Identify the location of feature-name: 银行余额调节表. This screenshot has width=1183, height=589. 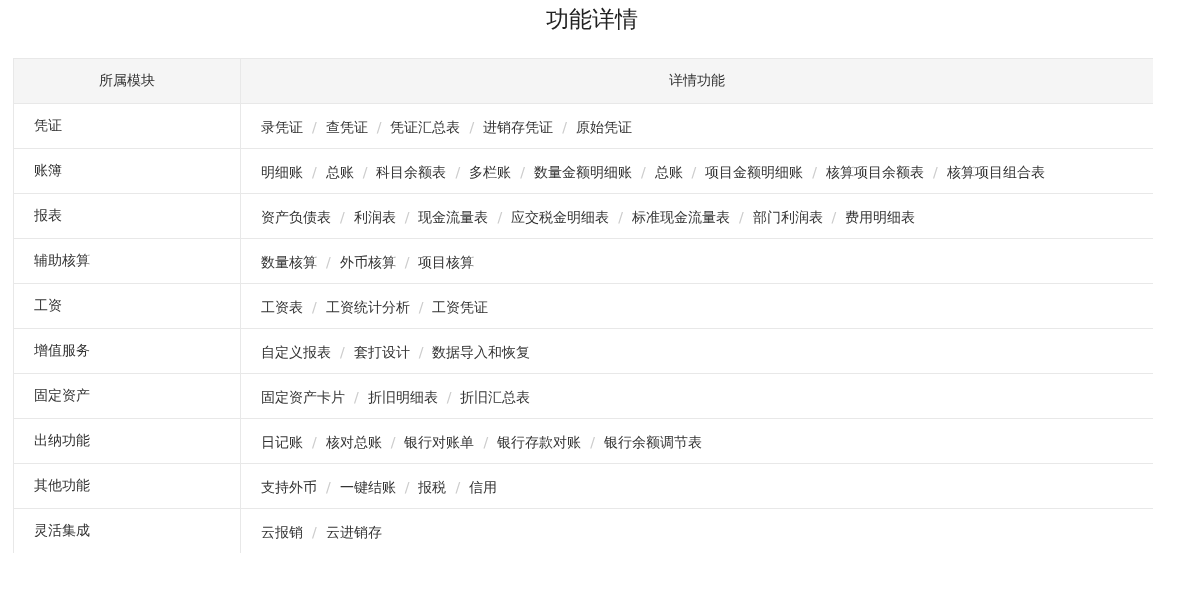
(652, 442).